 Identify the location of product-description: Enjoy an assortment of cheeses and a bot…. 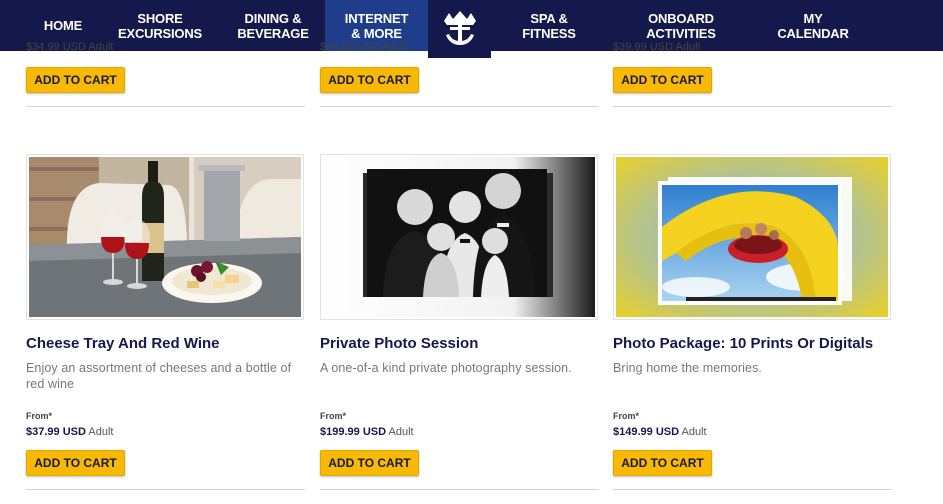
(159, 376).